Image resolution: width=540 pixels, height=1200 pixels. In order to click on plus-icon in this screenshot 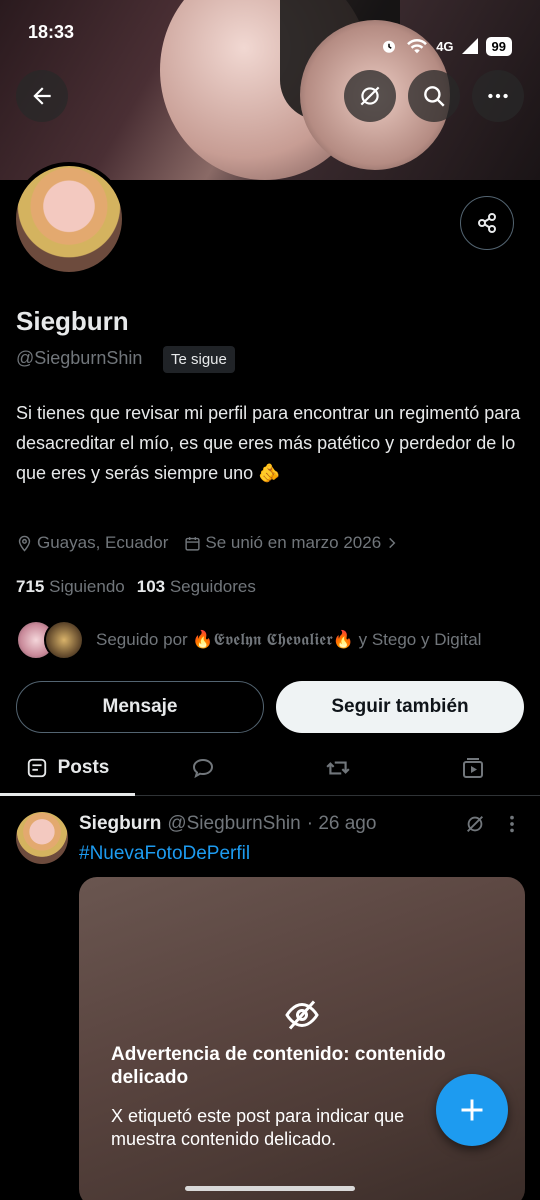, I will do `click(472, 1110)`.